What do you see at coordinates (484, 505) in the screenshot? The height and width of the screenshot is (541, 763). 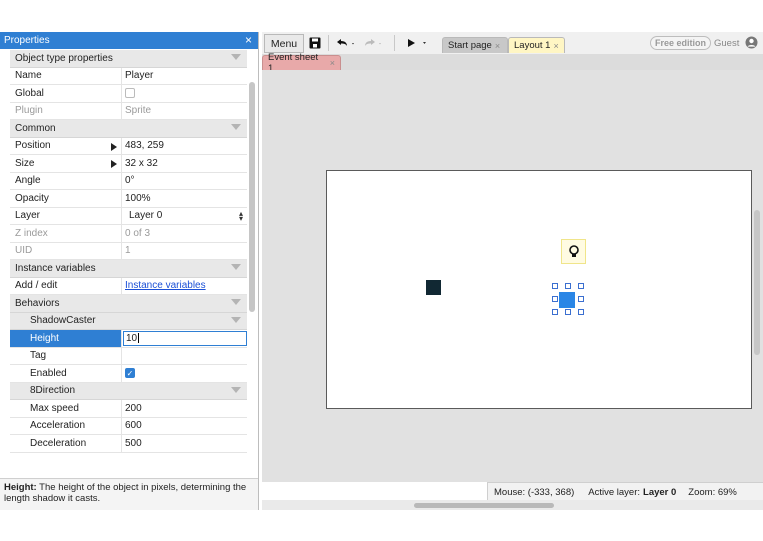 I see `layout-horizontal-scrollbar` at bounding box center [484, 505].